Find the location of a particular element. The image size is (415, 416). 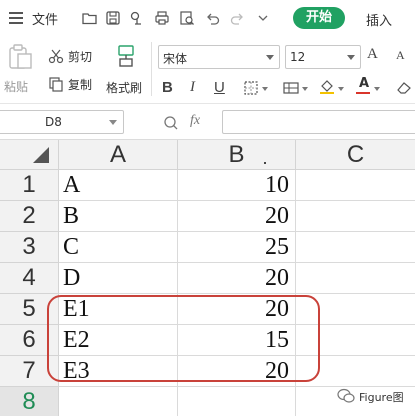

cut-icon is located at coordinates (56, 56).